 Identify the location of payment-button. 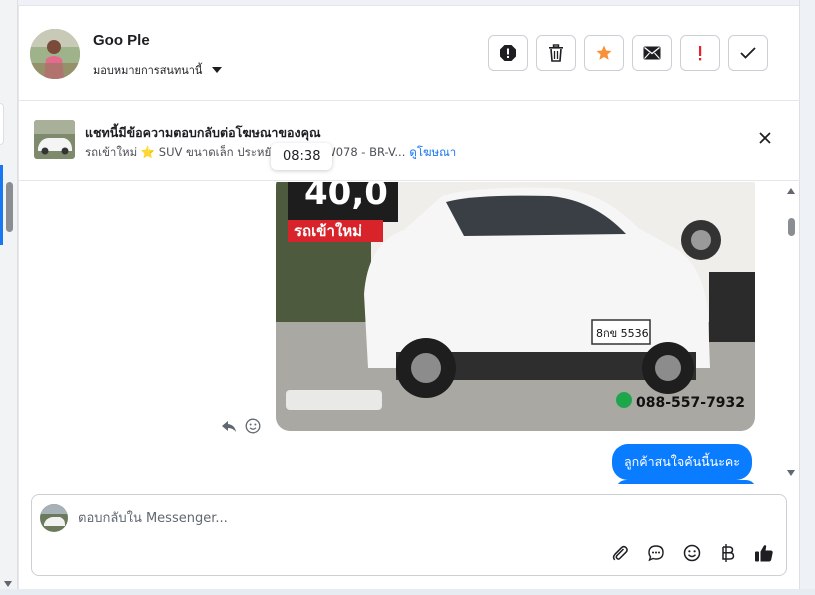
(728, 553).